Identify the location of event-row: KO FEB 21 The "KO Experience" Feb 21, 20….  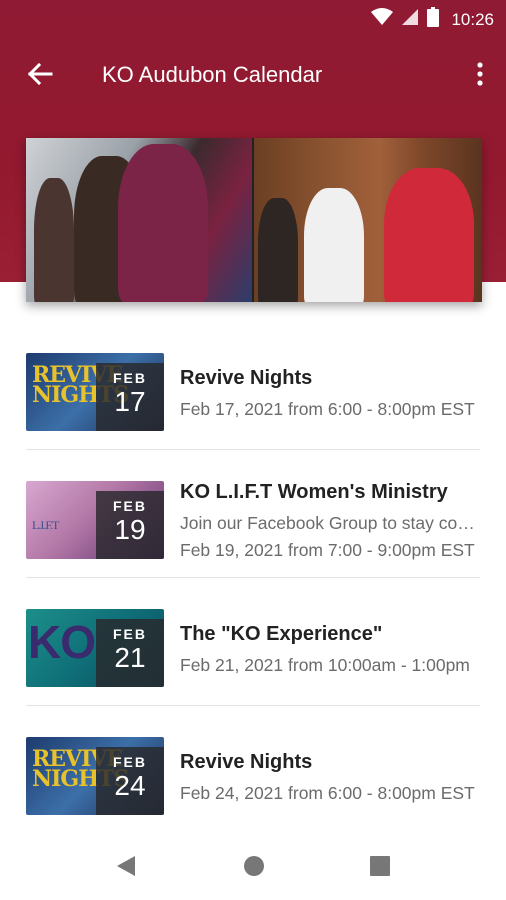
(253, 642).